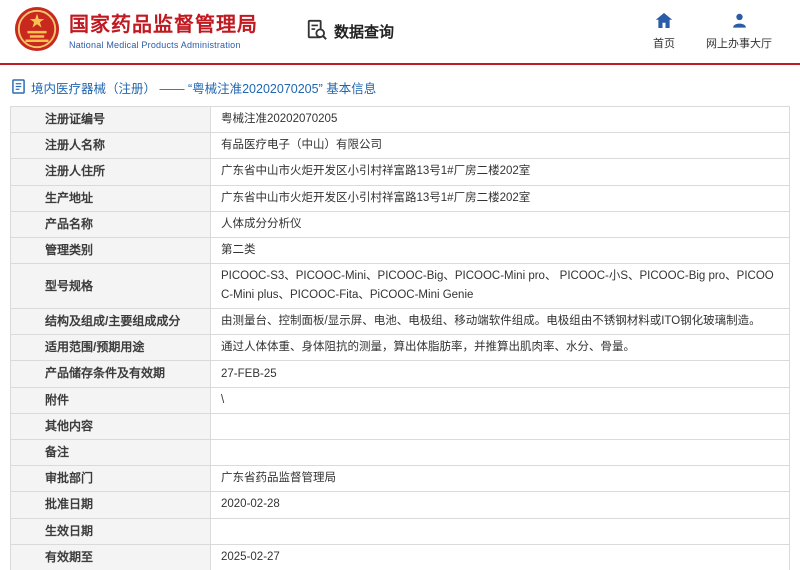 This screenshot has height=570, width=800. I want to click on row-value: 粤械注准20202070205, so click(500, 119).